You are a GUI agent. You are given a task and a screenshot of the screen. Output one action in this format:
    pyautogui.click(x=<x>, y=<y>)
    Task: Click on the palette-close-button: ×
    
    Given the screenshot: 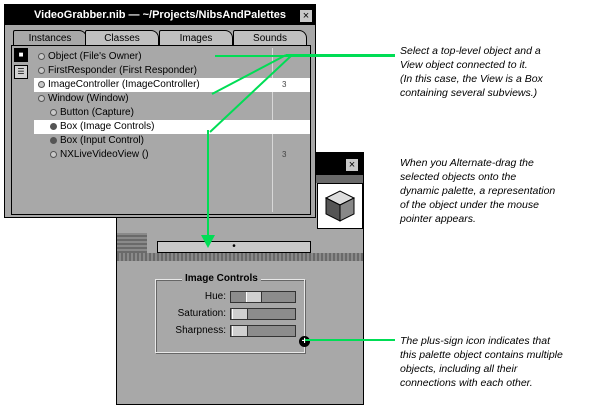 What is the action you would take?
    pyautogui.click(x=352, y=165)
    